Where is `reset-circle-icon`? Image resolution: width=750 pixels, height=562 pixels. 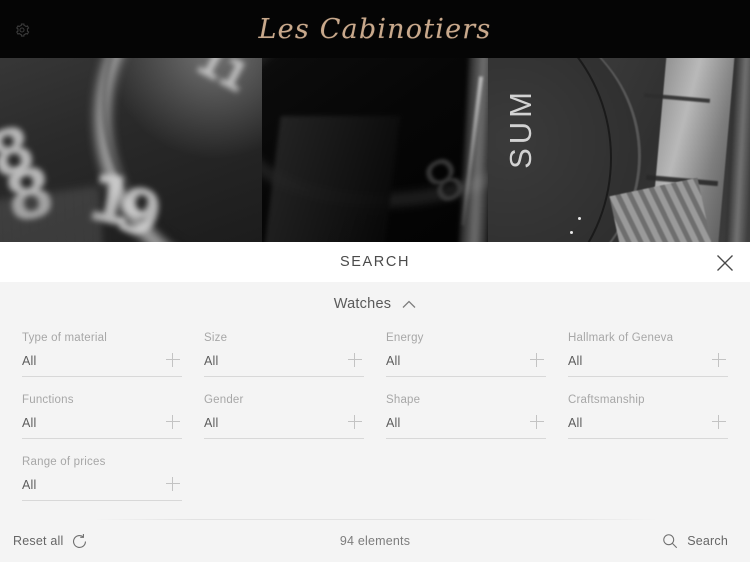
reset-circle-icon is located at coordinates (80, 540).